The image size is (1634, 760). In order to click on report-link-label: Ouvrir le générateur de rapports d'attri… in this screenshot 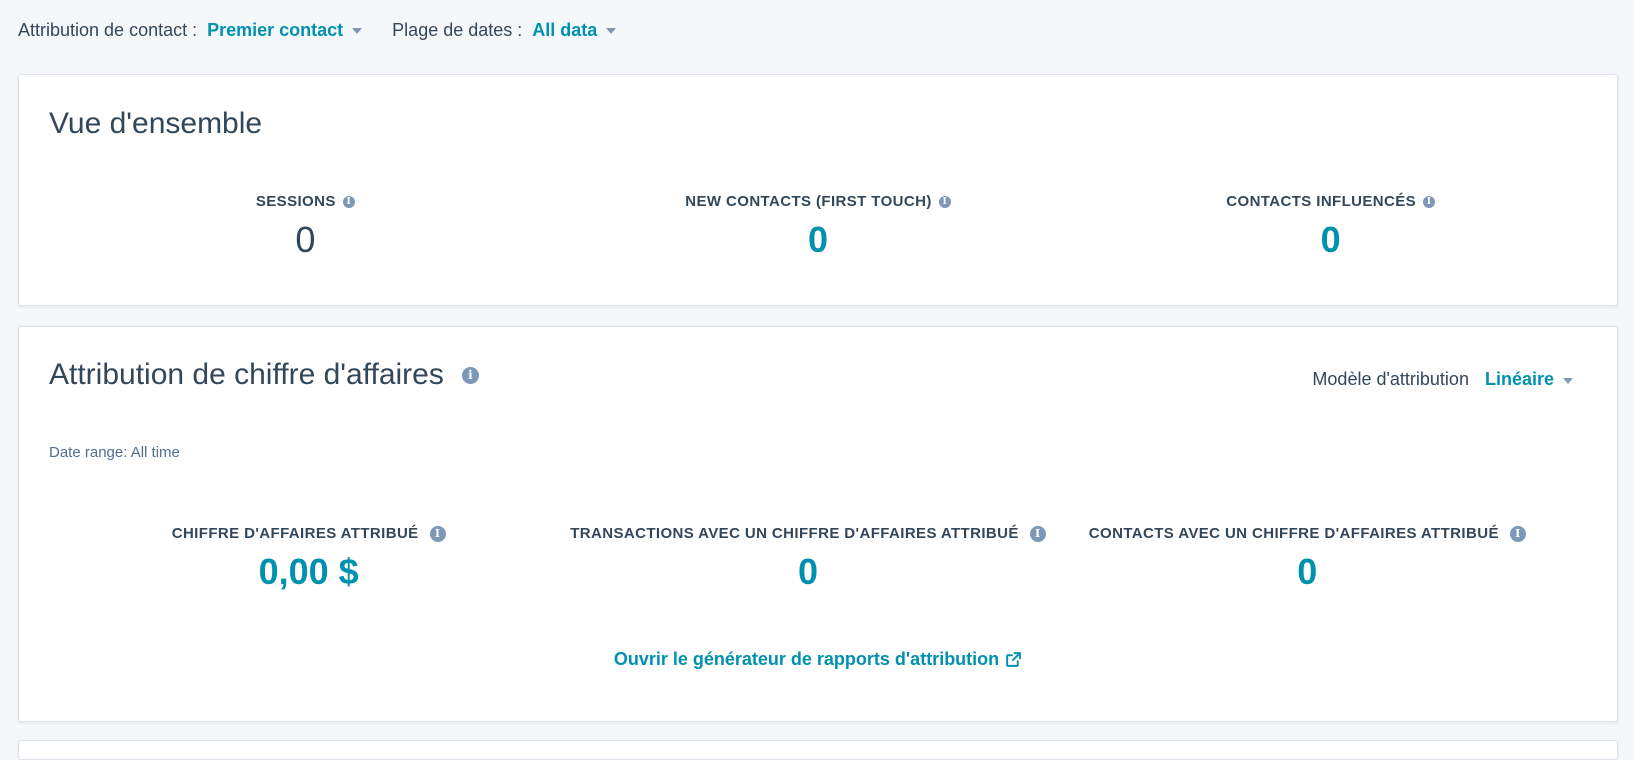, I will do `click(806, 659)`.